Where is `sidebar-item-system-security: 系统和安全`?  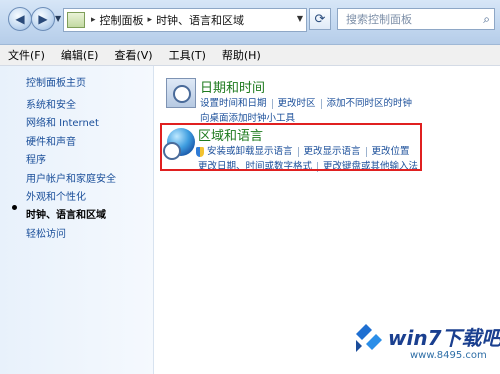 sidebar-item-system-security: 系统和安全 is located at coordinates (71, 106).